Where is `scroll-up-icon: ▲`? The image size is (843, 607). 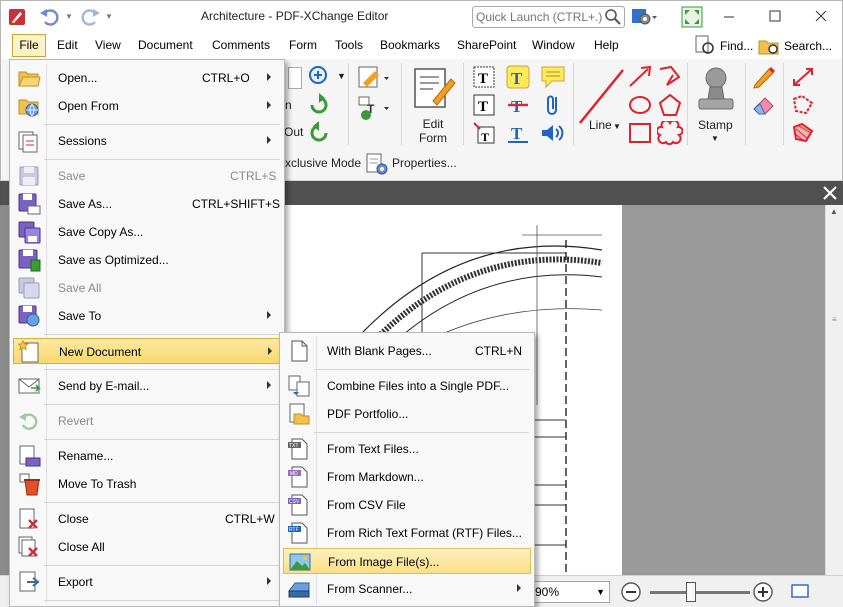
scroll-up-icon: ▲ is located at coordinates (834, 211).